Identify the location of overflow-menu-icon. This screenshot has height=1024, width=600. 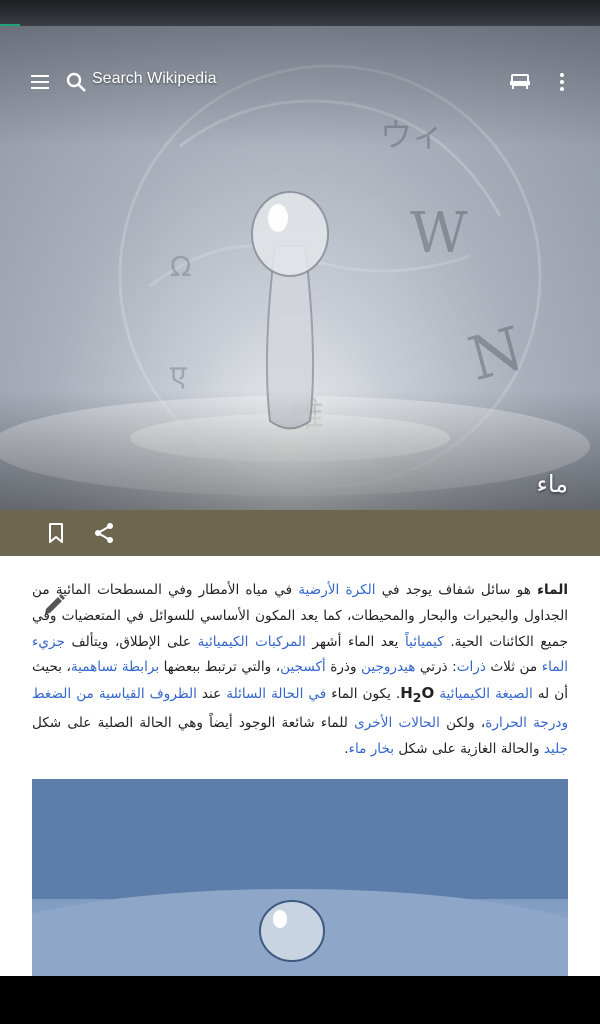
(562, 82).